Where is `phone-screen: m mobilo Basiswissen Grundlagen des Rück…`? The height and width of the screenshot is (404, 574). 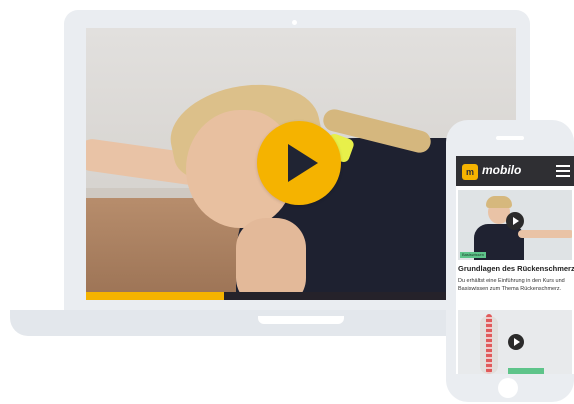 phone-screen: m mobilo Basiswissen Grundlagen des Rück… is located at coordinates (515, 265).